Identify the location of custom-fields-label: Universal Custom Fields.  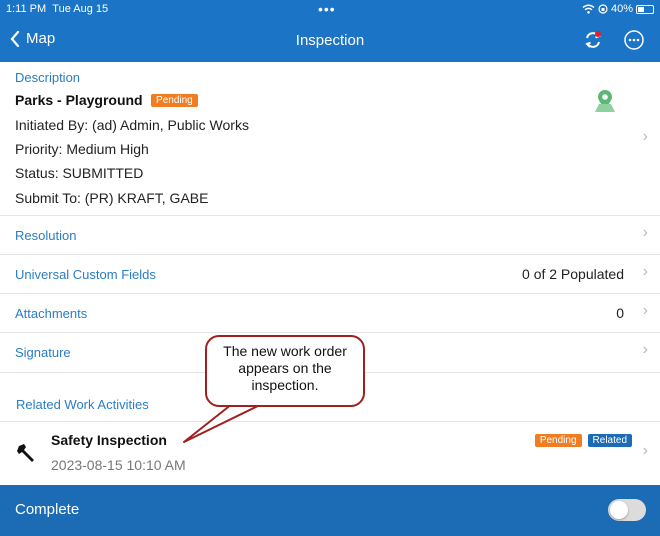
(85, 274).